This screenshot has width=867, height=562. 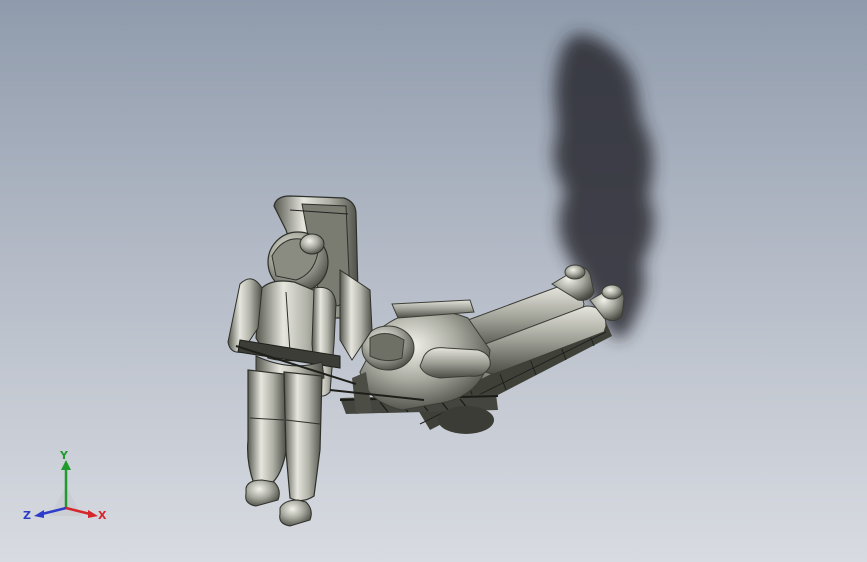 What do you see at coordinates (93, 514) in the screenshot?
I see `x-axis-arrow` at bounding box center [93, 514].